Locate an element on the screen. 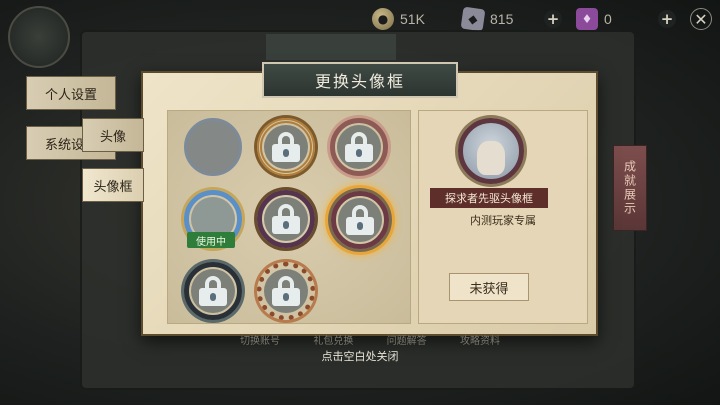 The image size is (720, 405). modal-title: 更换头像框 is located at coordinates (360, 80).